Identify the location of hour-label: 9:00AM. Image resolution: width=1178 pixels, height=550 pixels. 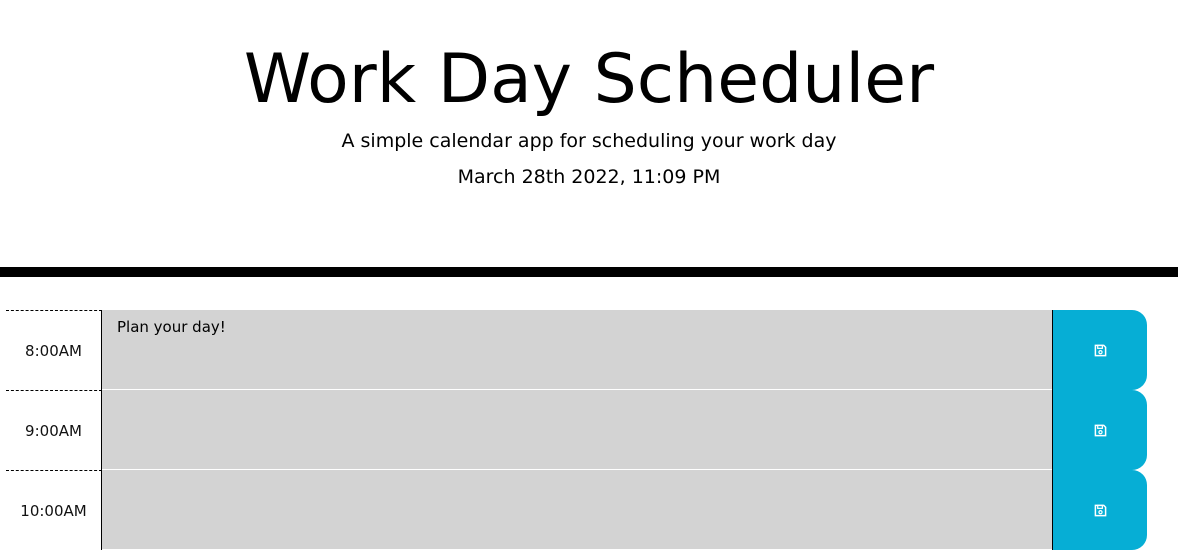
(54, 430).